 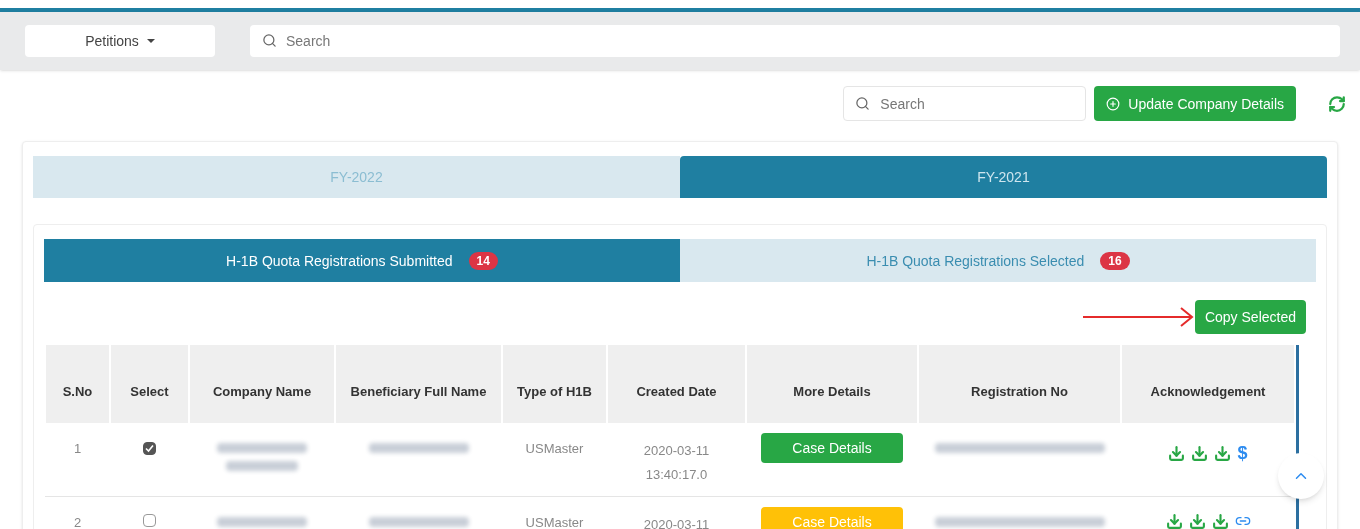 What do you see at coordinates (262, 466) in the screenshot?
I see `redacted-text` at bounding box center [262, 466].